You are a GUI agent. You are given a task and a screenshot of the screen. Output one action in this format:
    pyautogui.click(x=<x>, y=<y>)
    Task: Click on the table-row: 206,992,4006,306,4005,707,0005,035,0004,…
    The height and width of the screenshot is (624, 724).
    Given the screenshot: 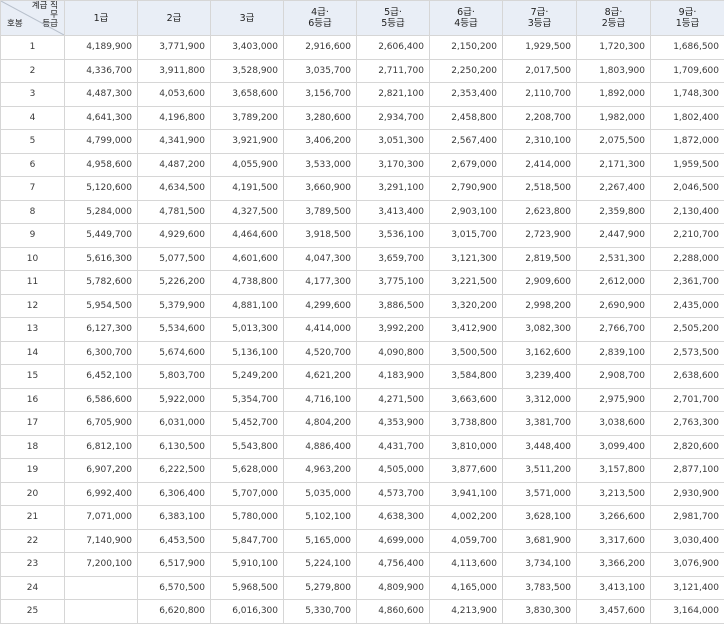 What is the action you would take?
    pyautogui.click(x=362, y=494)
    